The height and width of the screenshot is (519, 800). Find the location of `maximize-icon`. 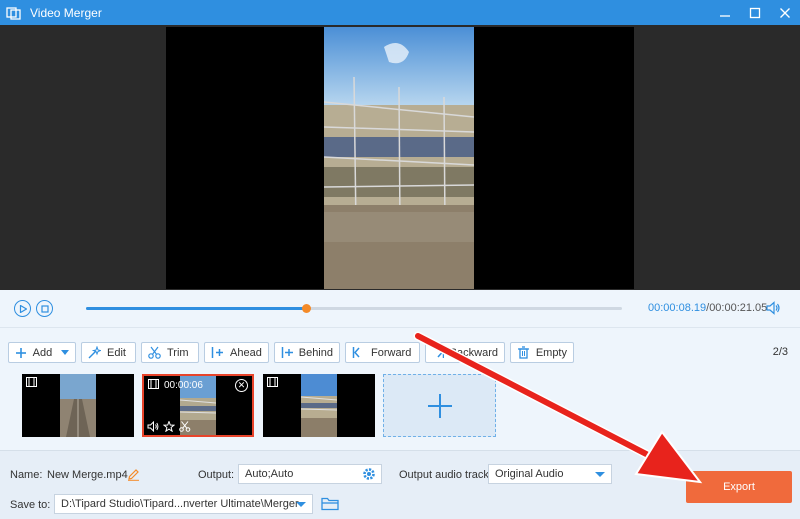

maximize-icon is located at coordinates (755, 12).